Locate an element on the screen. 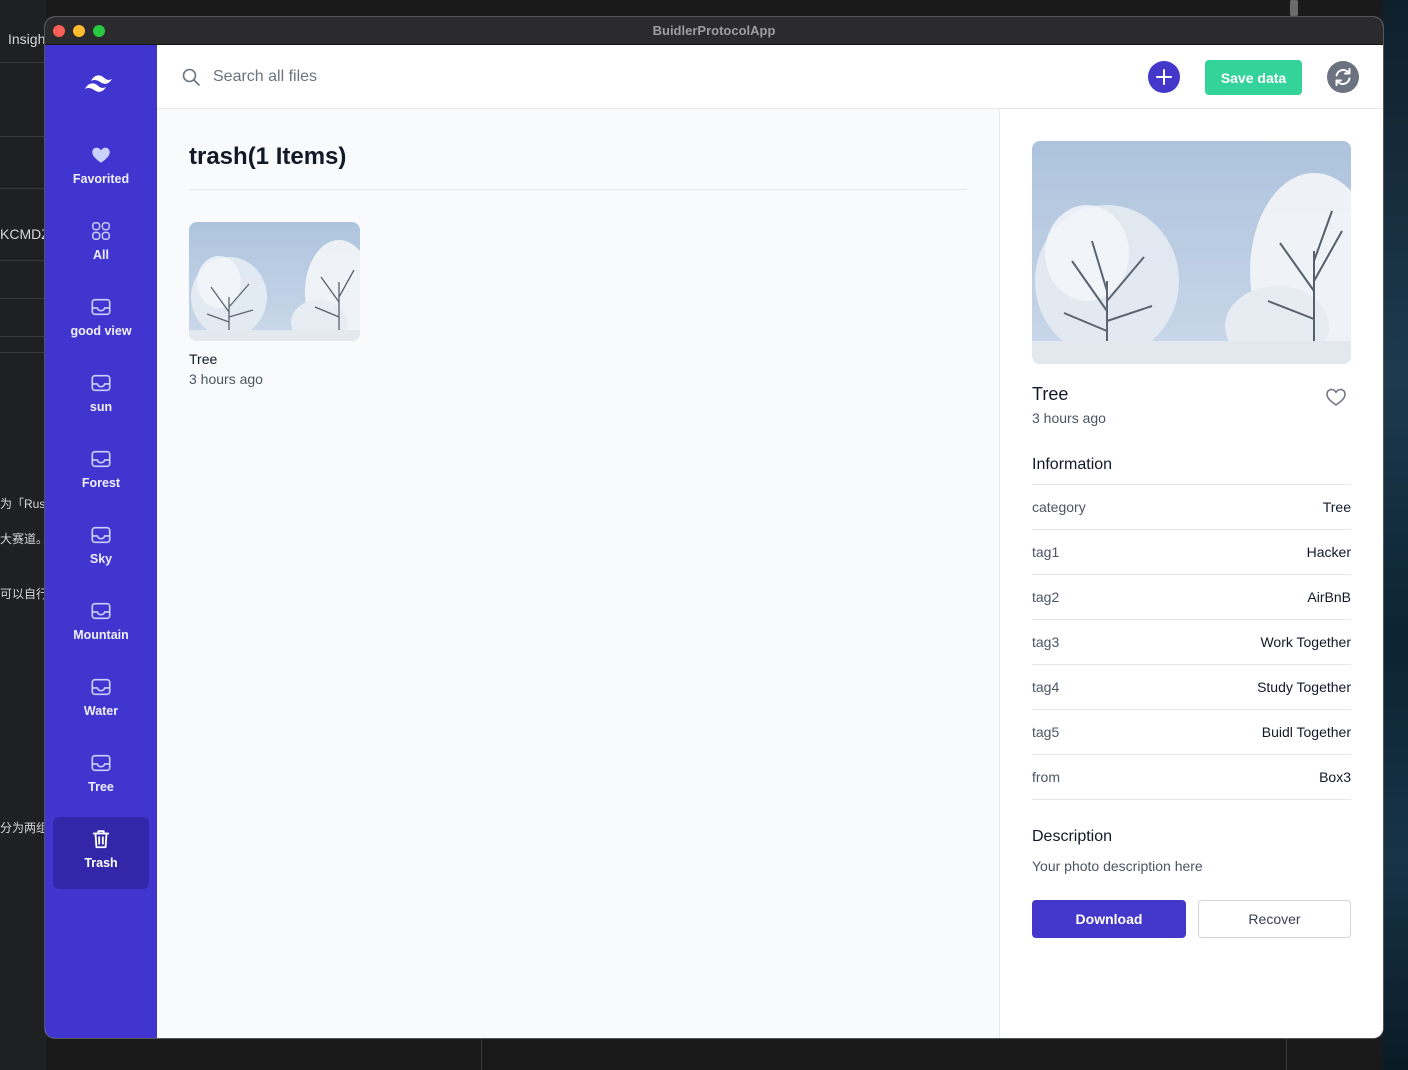 This screenshot has height=1070, width=1408. desktop-bottom is located at coordinates (714, 1054).